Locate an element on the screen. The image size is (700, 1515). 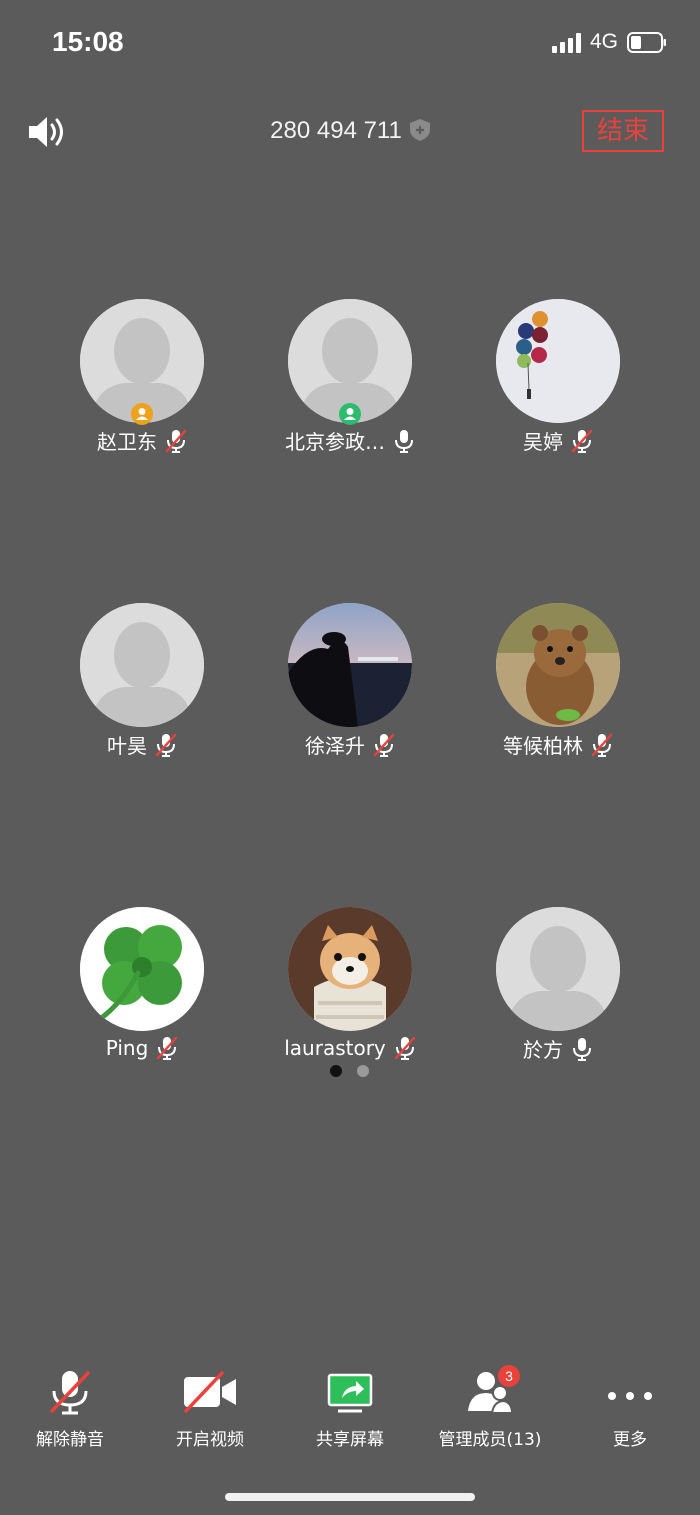
manage-members-button: 3 管理成员(13) is located at coordinates (490, 1410).